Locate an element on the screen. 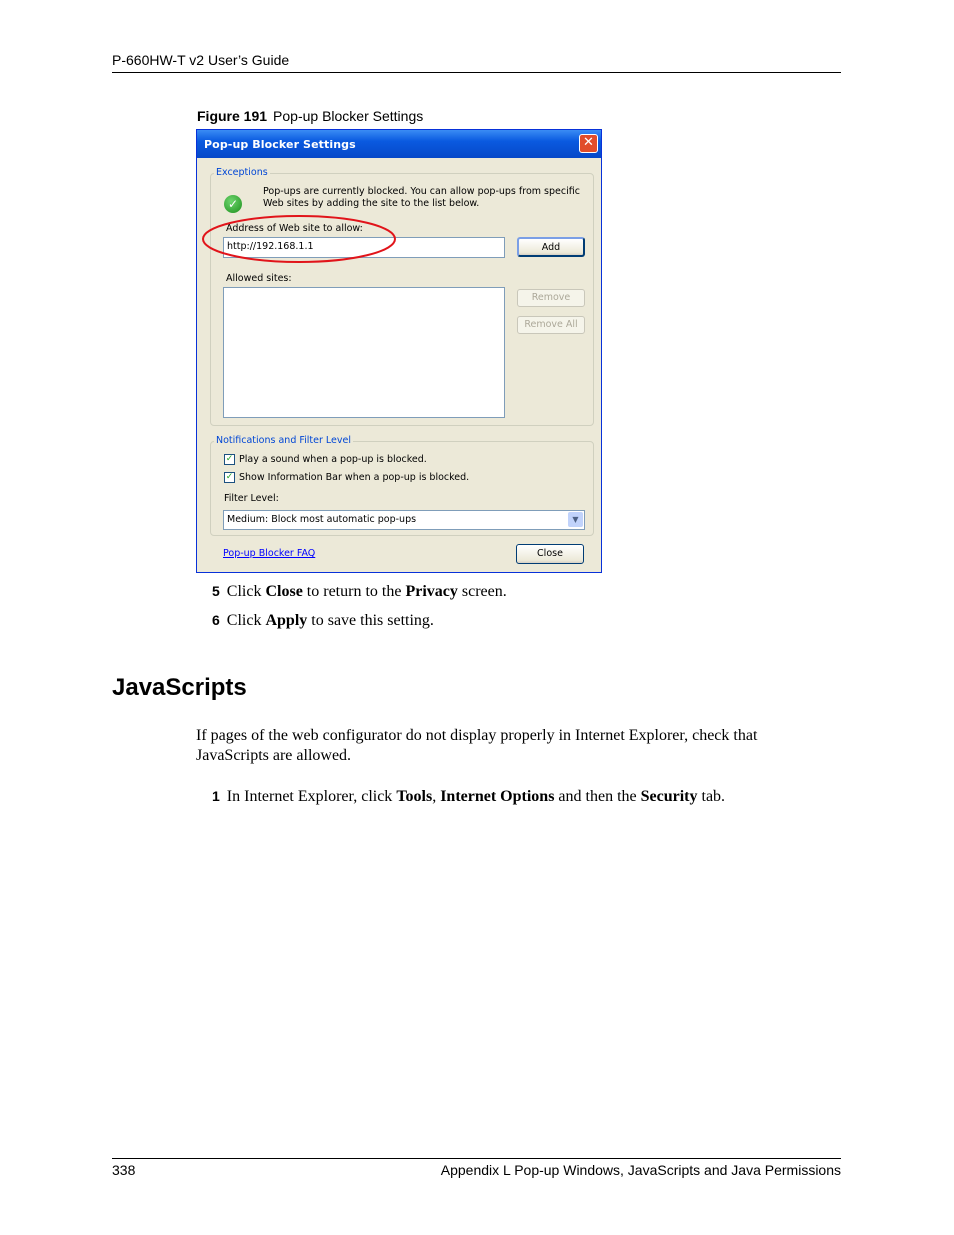 This screenshot has height=1235, width=954. figure-label: Figure 191 is located at coordinates (232, 116).